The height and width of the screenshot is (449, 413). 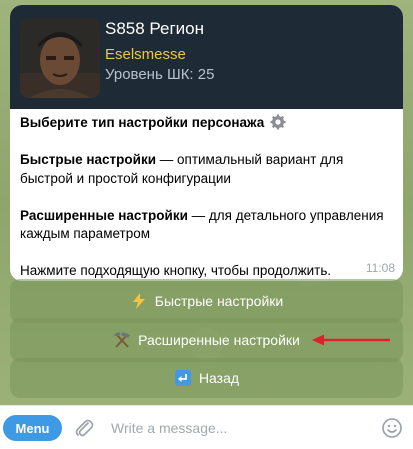 I want to click on guild-name: Eselsmesse, so click(x=145, y=54).